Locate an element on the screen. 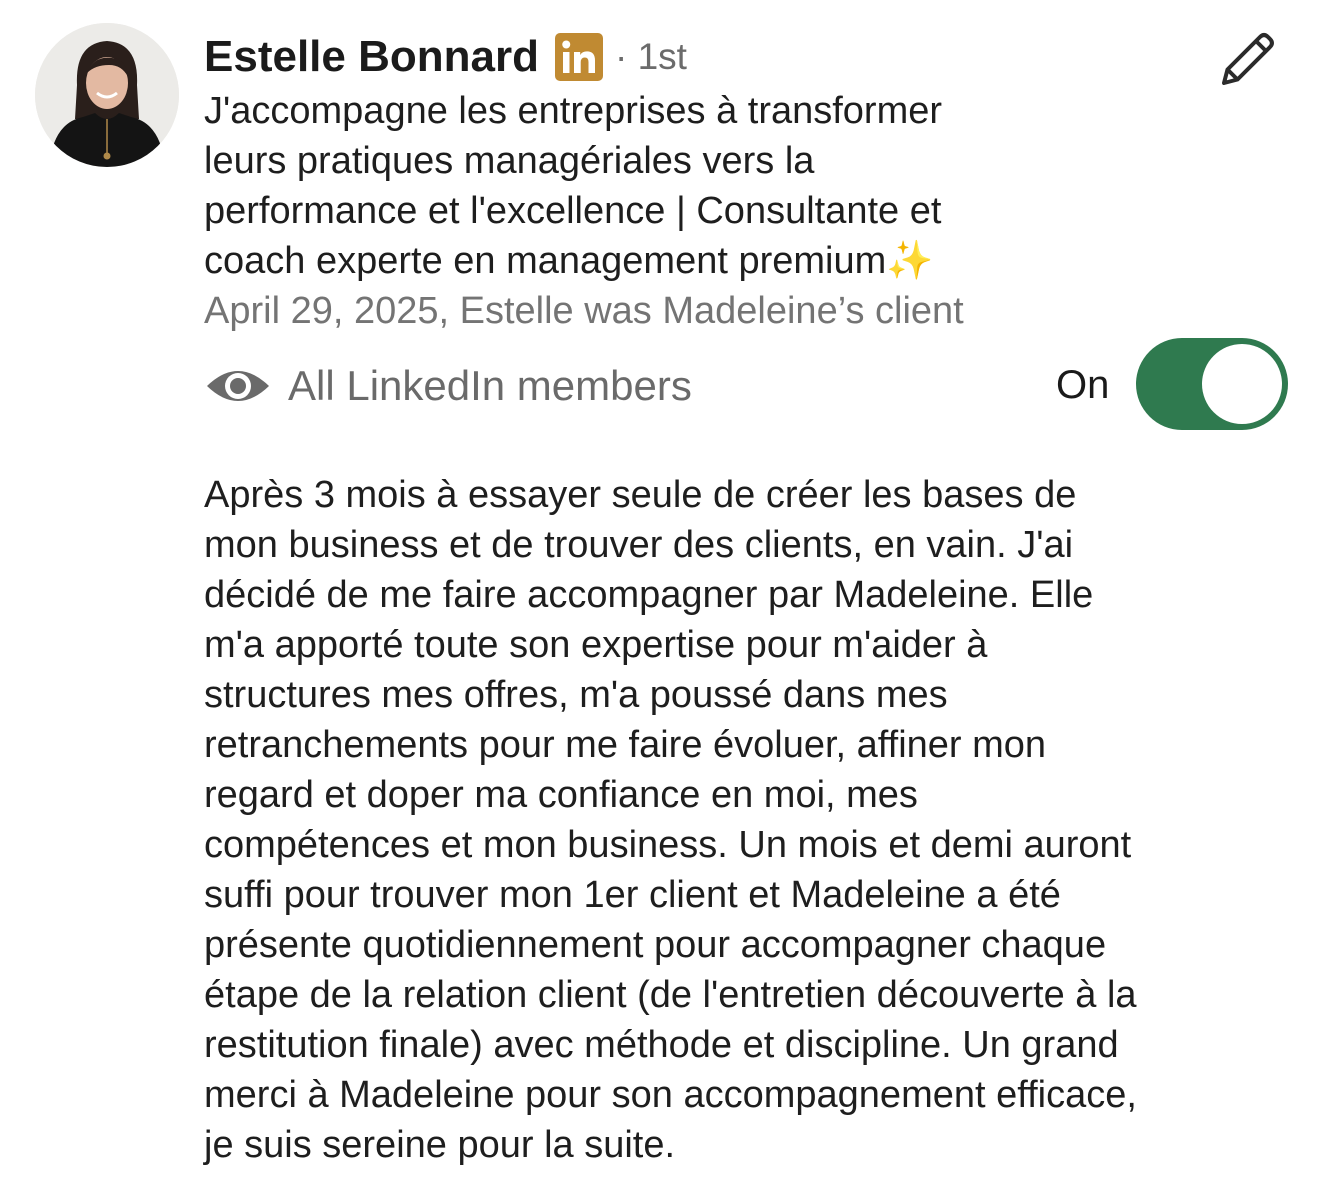 The width and height of the screenshot is (1319, 1203). profile-photo is located at coordinates (107, 95).